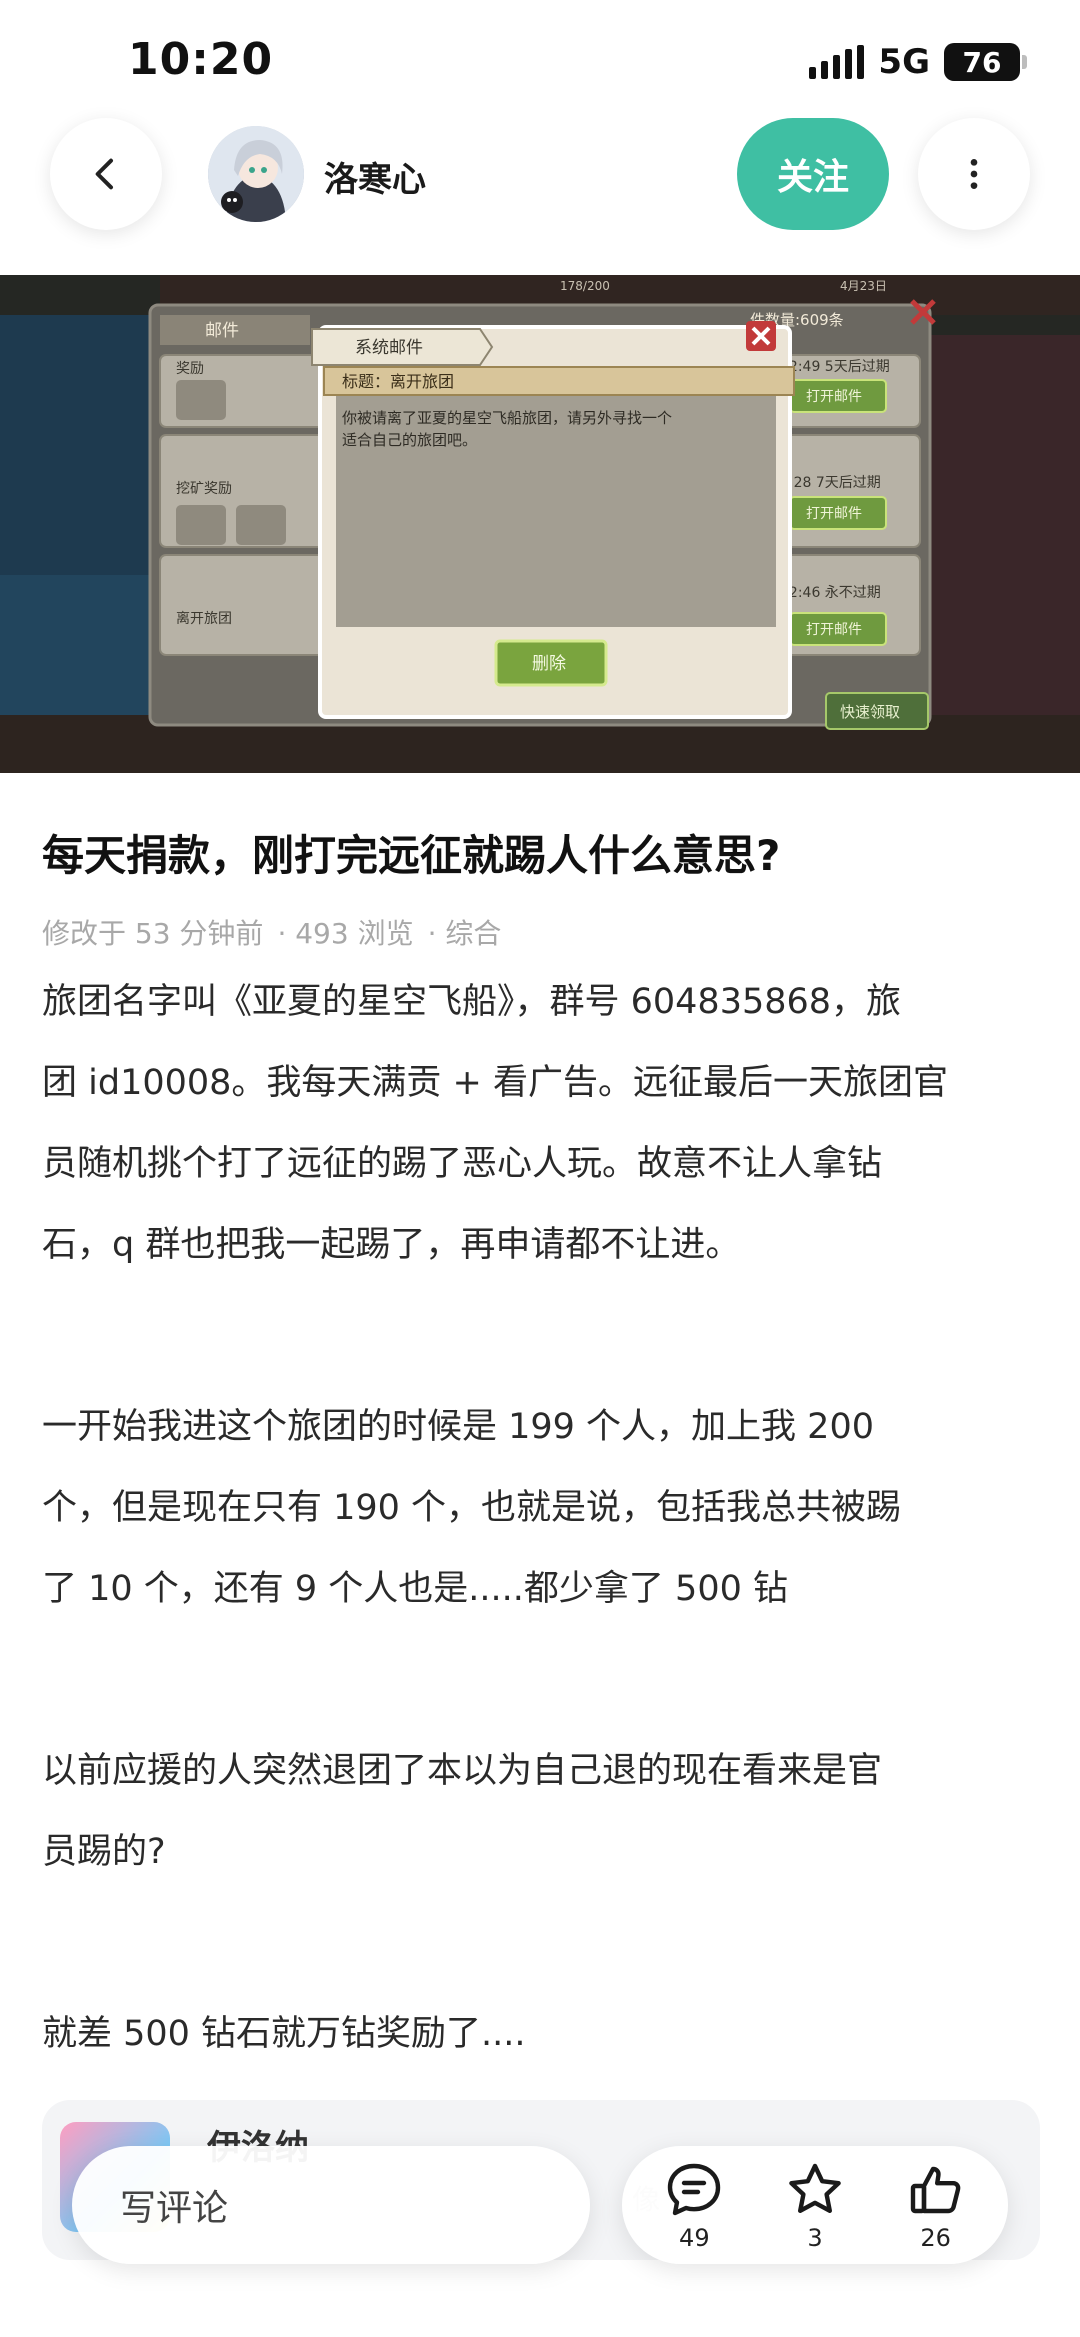 This screenshot has height=2337, width=1080. Describe the element at coordinates (815, 2188) in the screenshot. I see `star-icon` at that location.